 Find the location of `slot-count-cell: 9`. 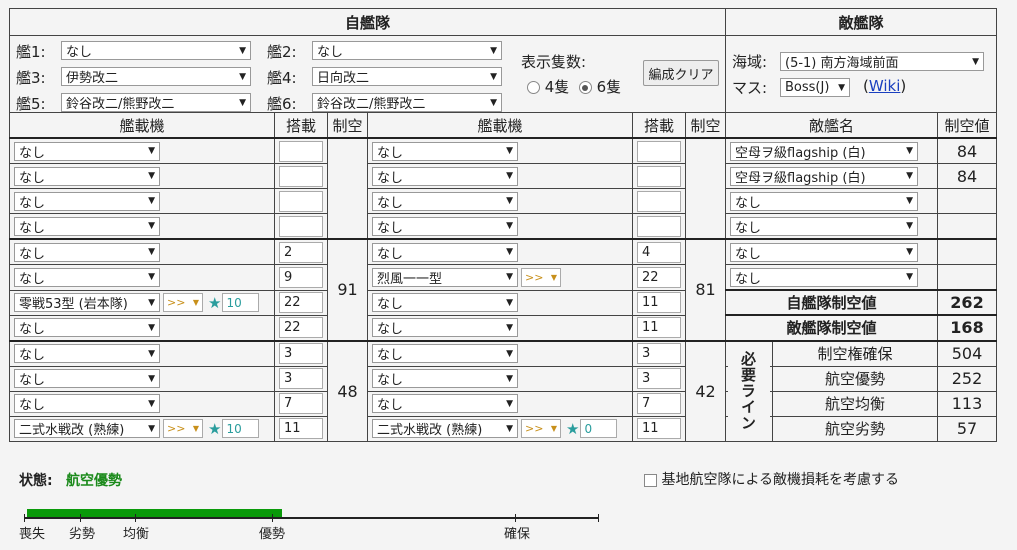

slot-count-cell: 9 is located at coordinates (301, 277).